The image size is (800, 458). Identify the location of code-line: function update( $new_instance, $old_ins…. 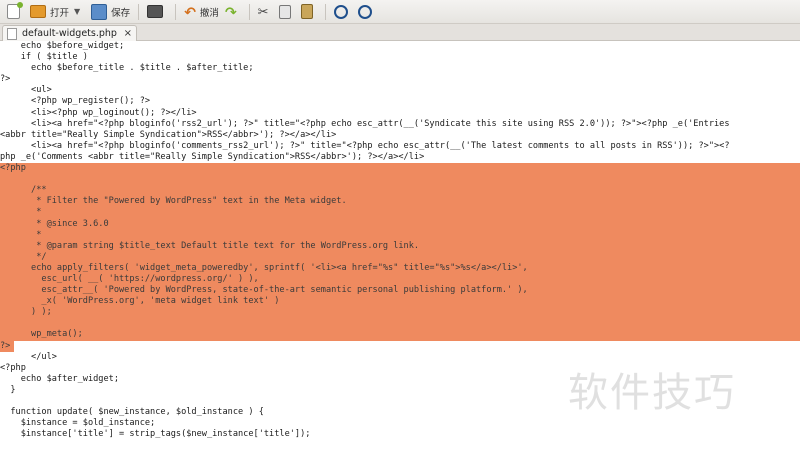
(132, 412).